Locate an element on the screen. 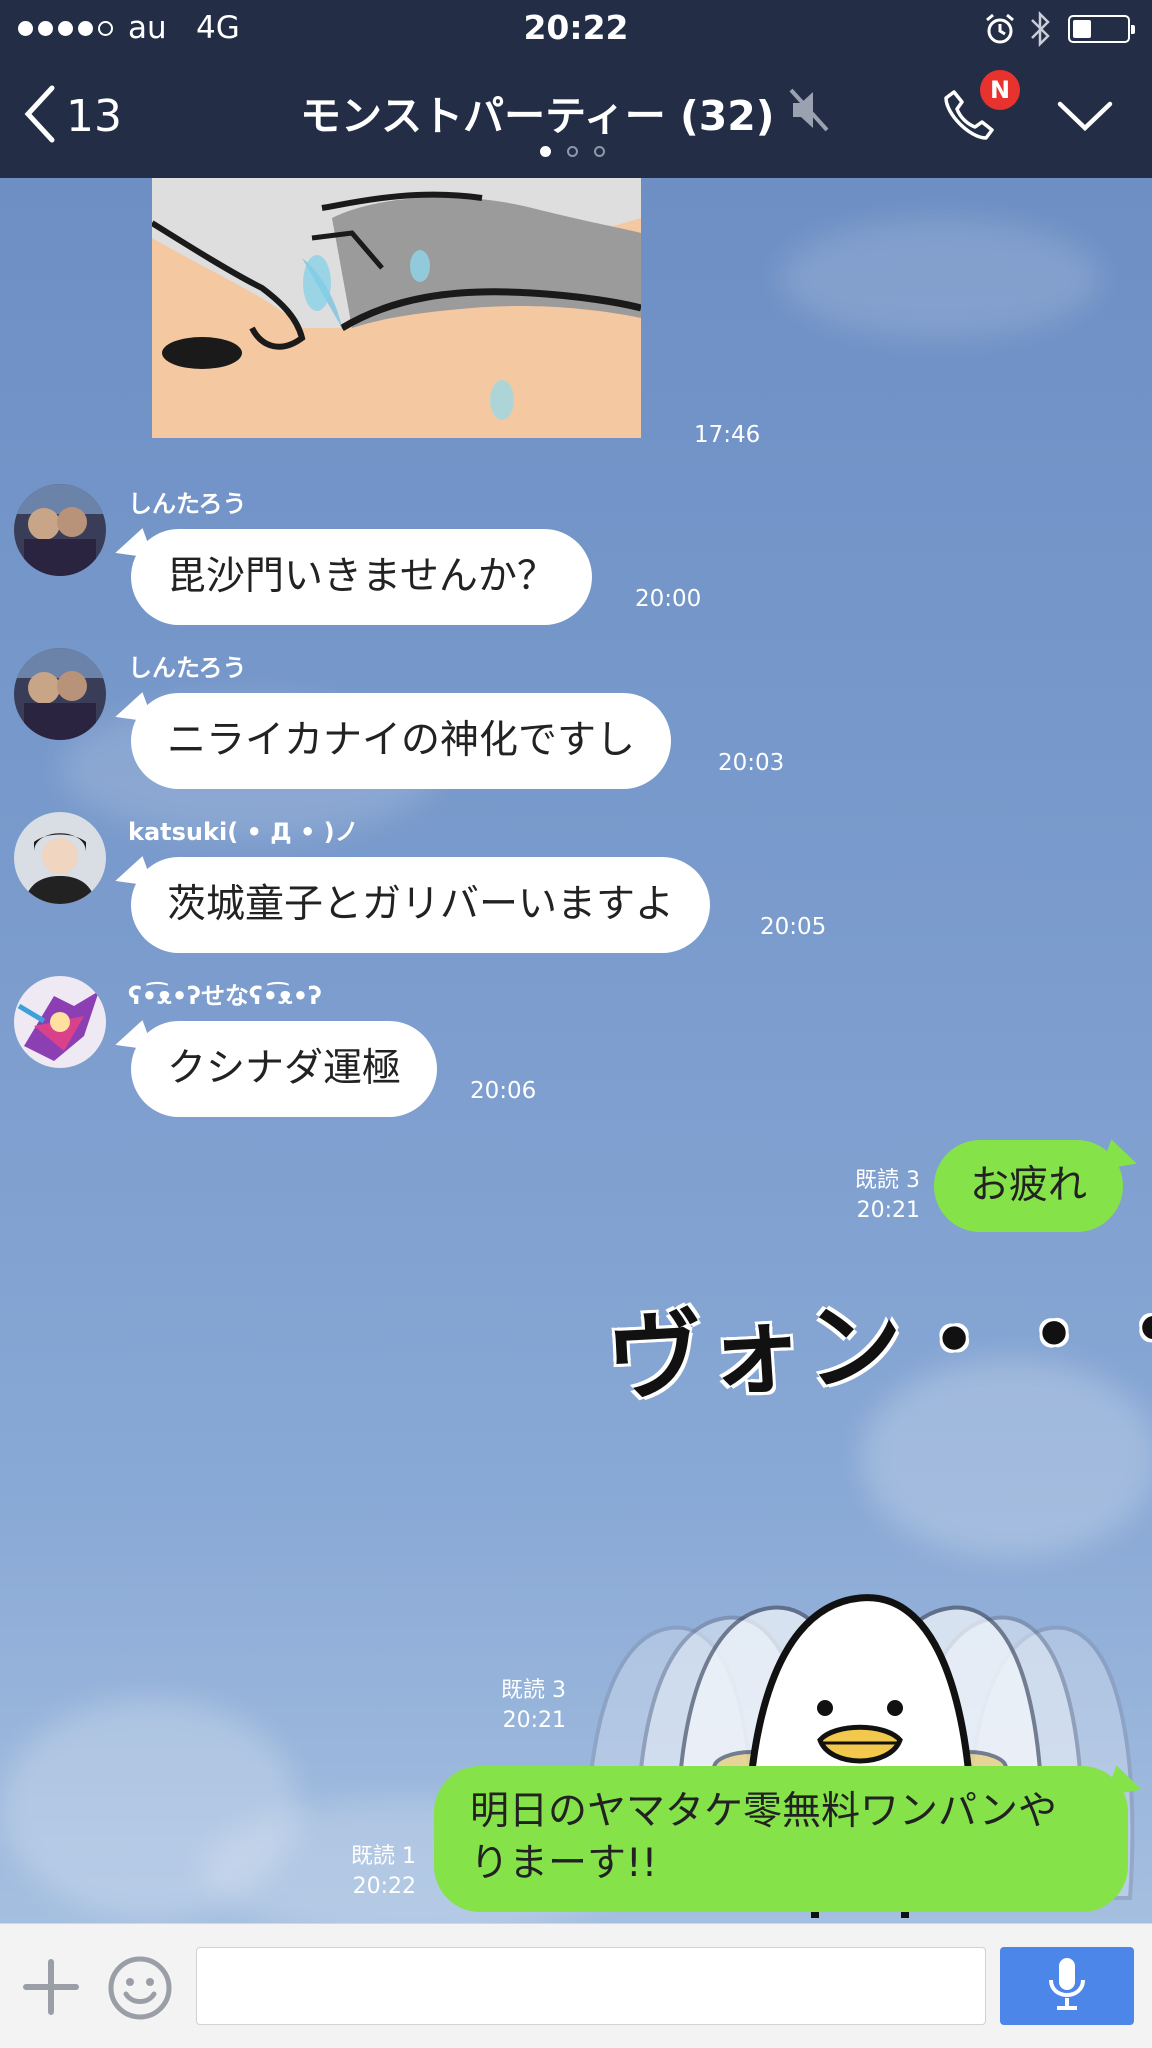 Image resolution: width=1152 pixels, height=2048 pixels. message-time: 20:03 is located at coordinates (751, 763).